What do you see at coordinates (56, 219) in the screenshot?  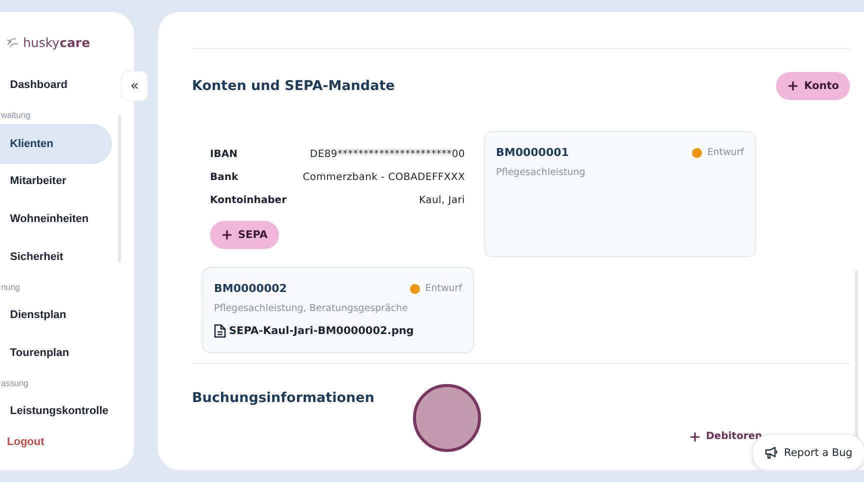 I see `nav-item: Wohneinheiten` at bounding box center [56, 219].